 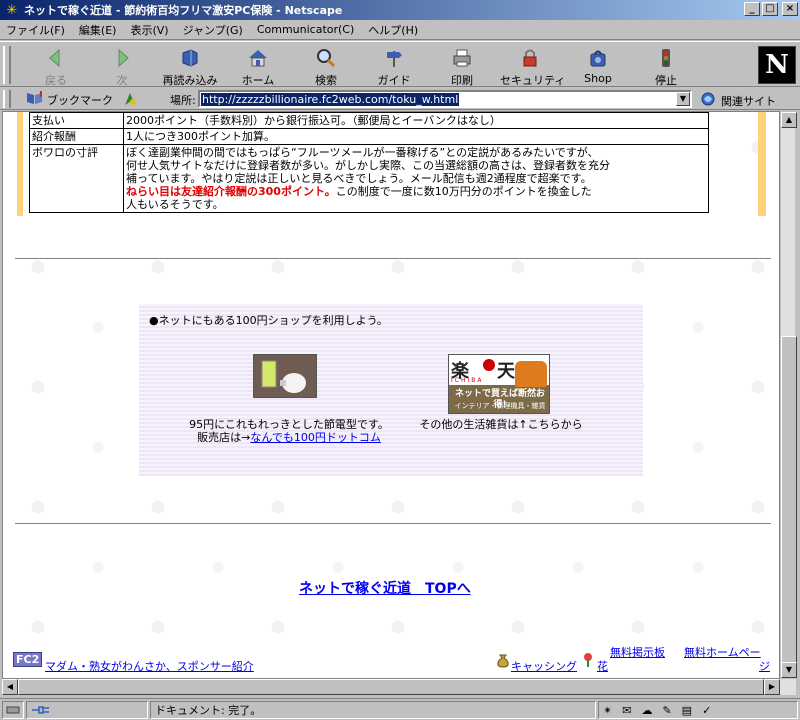 What do you see at coordinates (56, 58) in the screenshot?
I see `back-arrow-icon` at bounding box center [56, 58].